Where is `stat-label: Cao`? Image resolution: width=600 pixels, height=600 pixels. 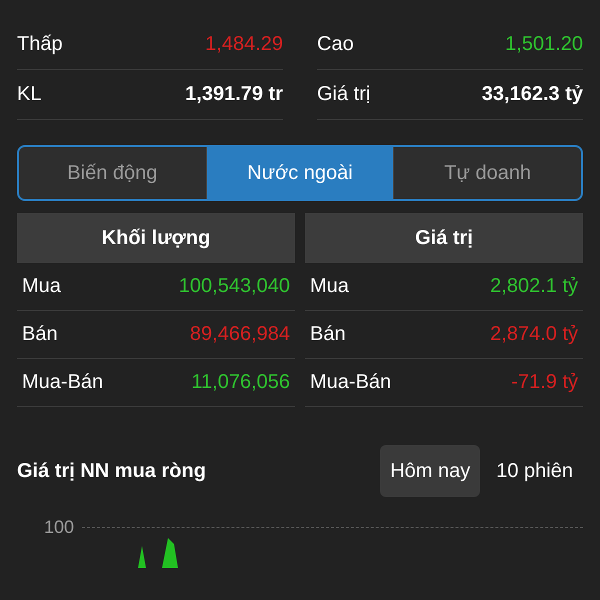
stat-label: Cao is located at coordinates (335, 44).